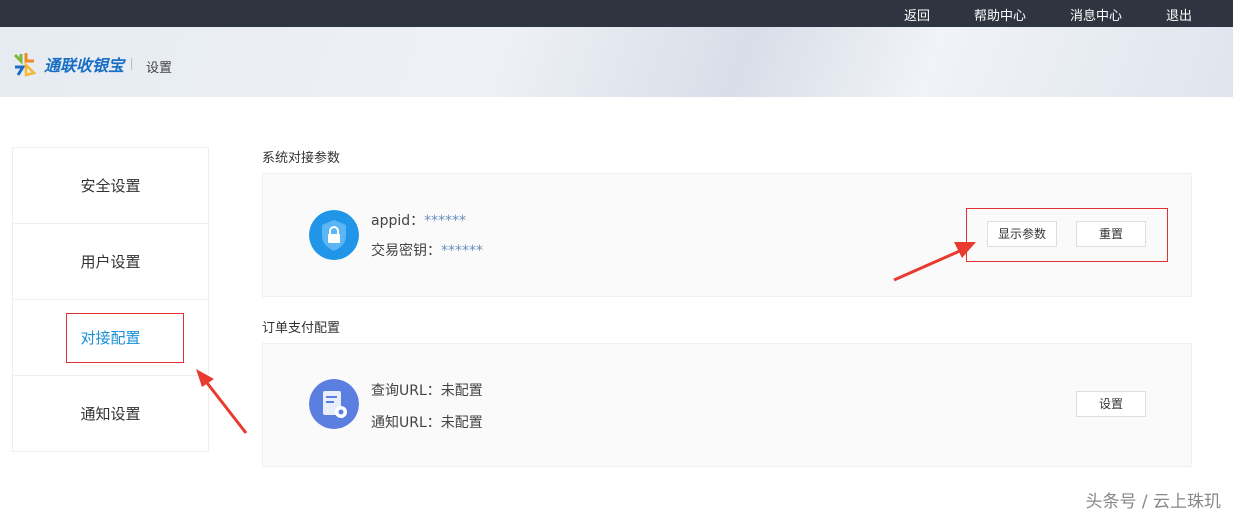 The height and width of the screenshot is (520, 1233). I want to click on key-label: 交易密钥：, so click(406, 251).